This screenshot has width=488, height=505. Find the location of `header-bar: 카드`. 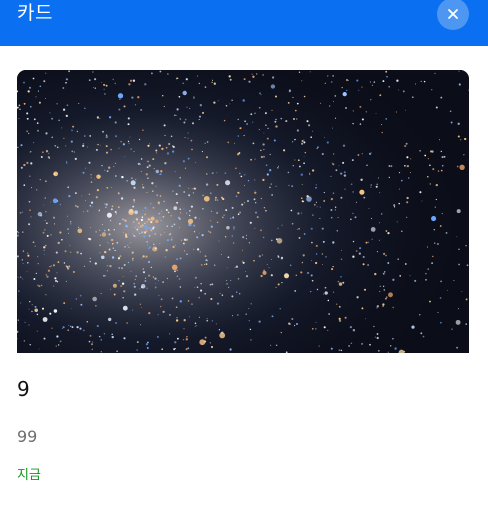

header-bar: 카드 is located at coordinates (244, 23).